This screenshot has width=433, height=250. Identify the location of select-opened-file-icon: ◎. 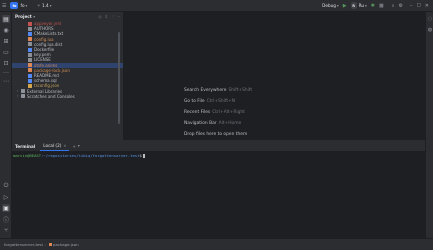
(100, 16).